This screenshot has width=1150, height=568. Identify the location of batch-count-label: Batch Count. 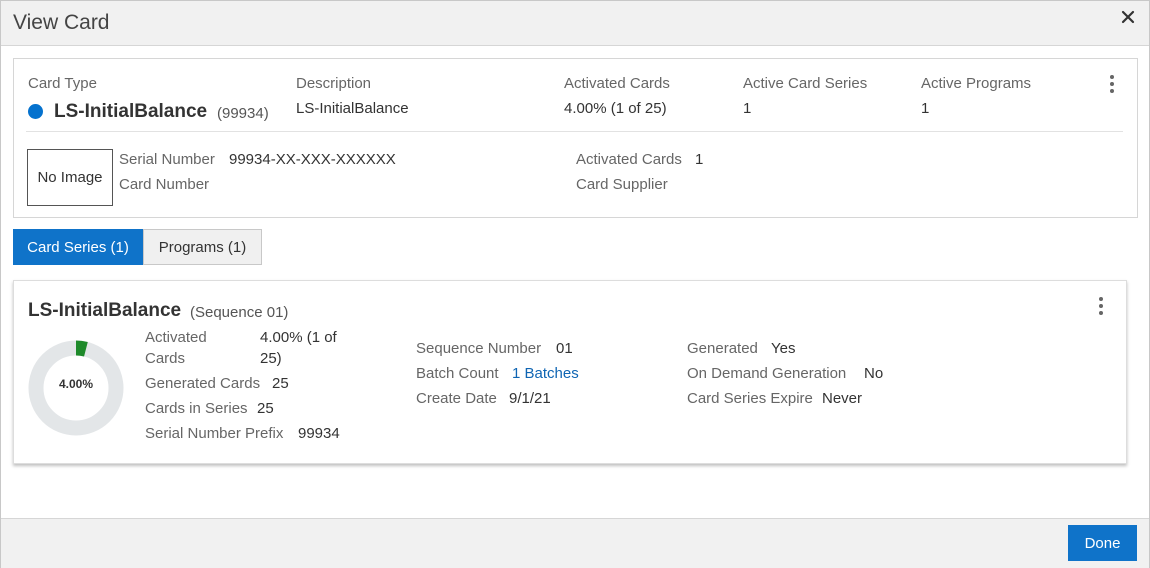
(457, 373).